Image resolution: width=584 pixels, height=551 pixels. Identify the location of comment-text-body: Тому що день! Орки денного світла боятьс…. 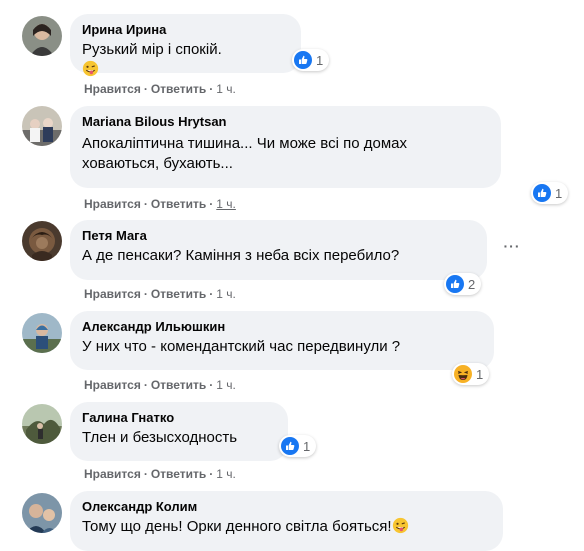
(237, 526).